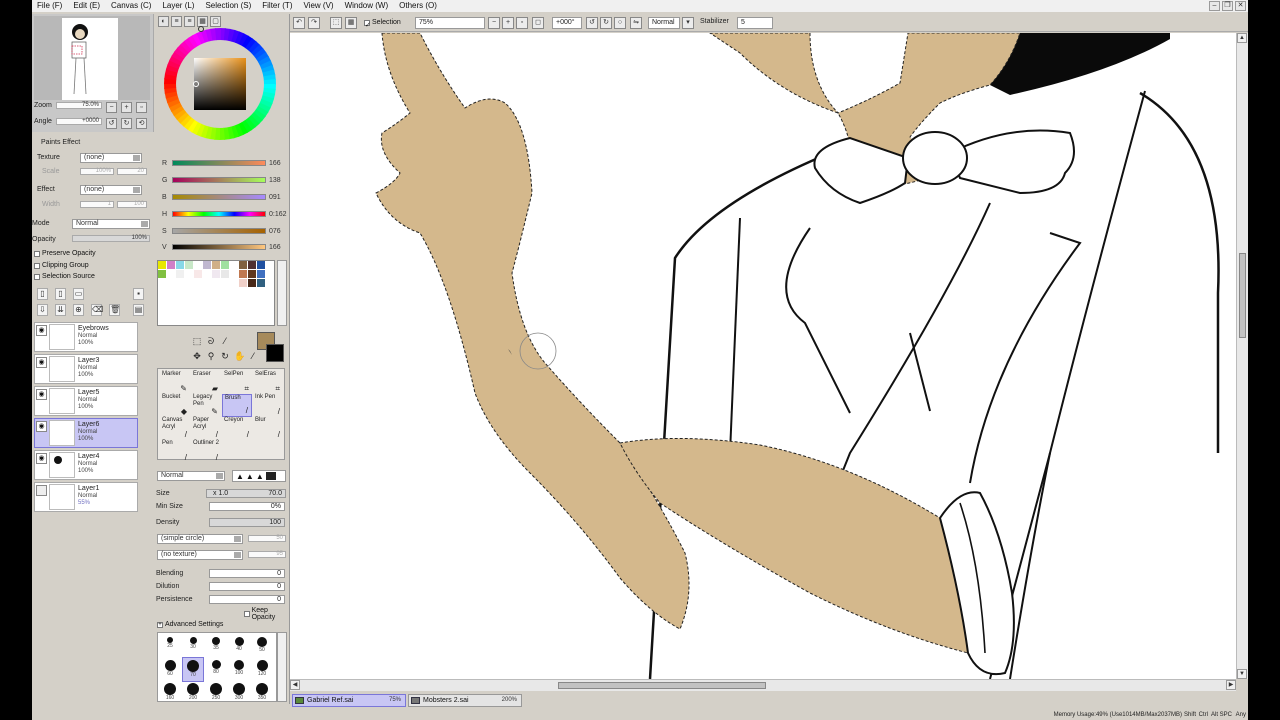  I want to click on brush-size-preset: 30, so click(193, 646).